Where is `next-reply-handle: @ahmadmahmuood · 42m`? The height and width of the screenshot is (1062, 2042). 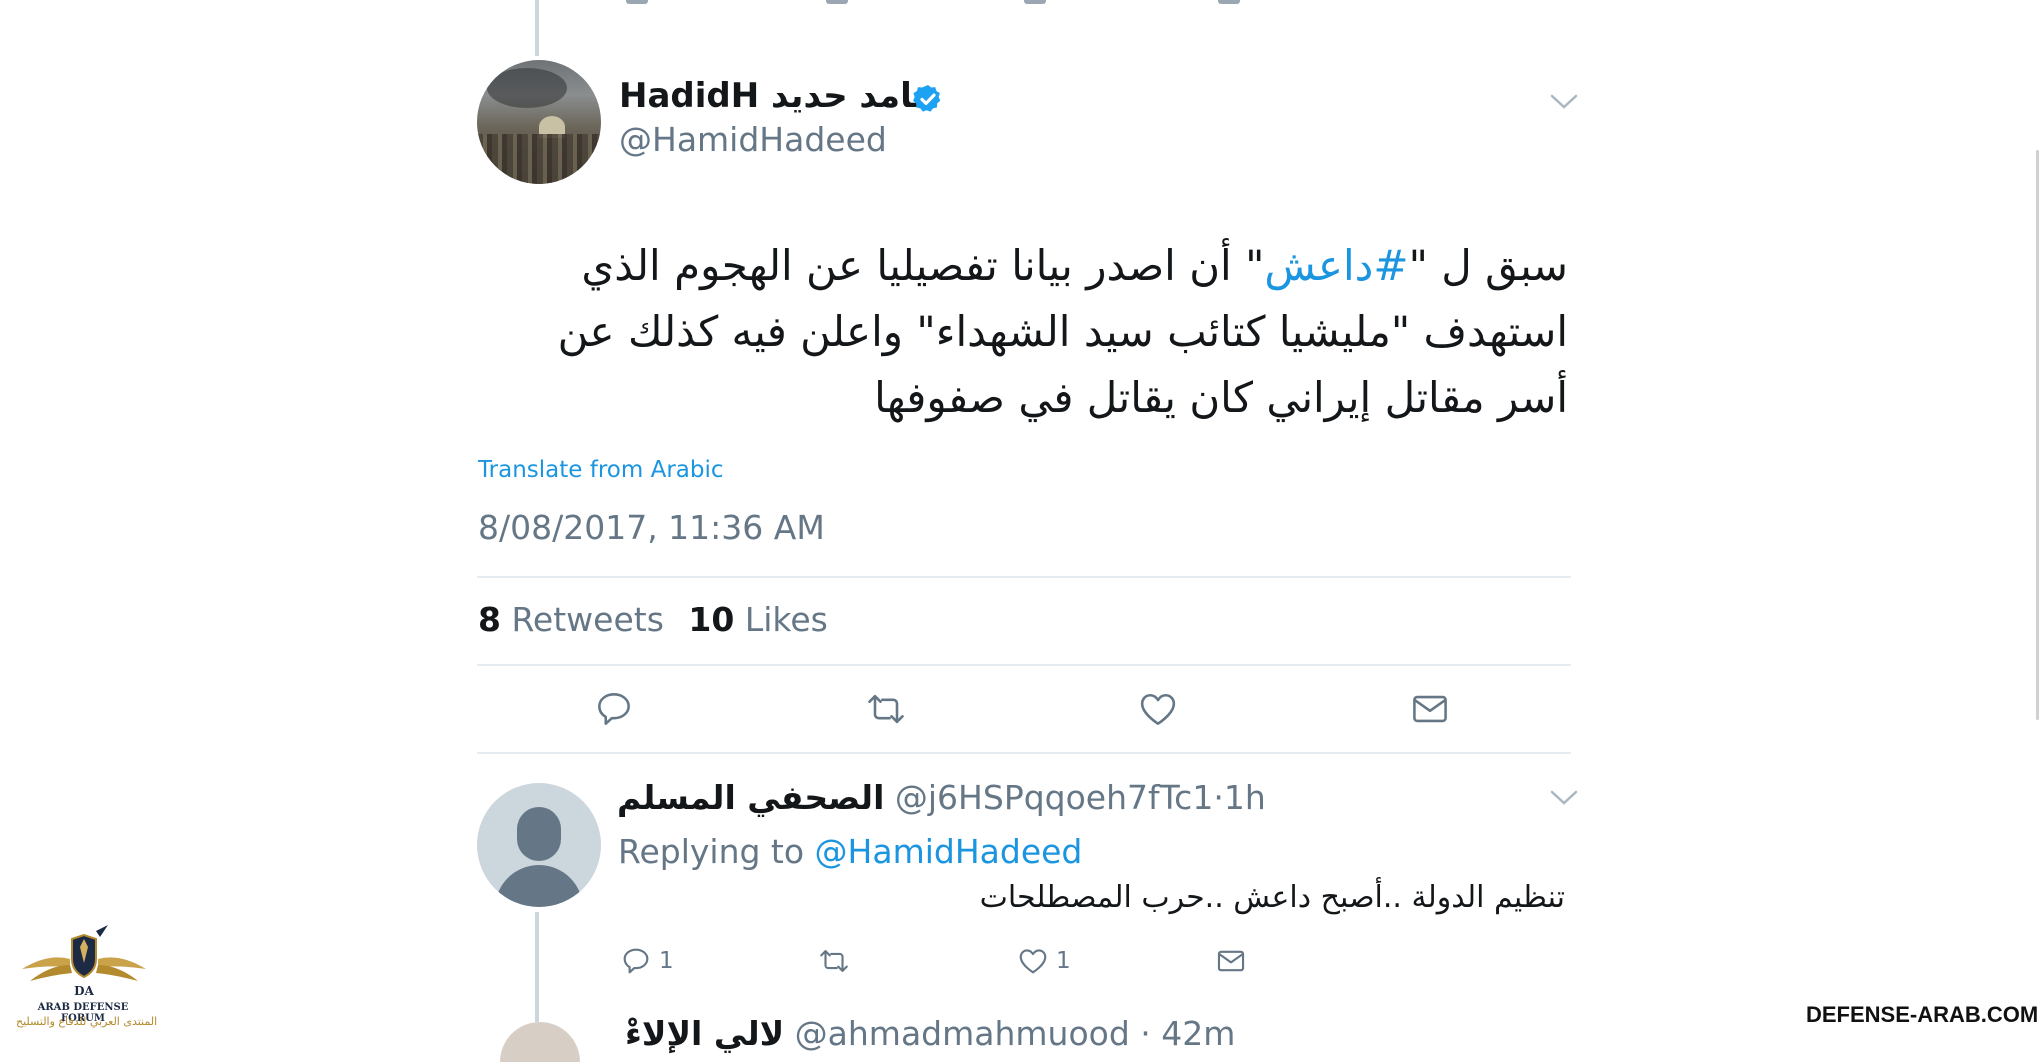 next-reply-handle: @ahmadmahmuood · 42m is located at coordinates (1015, 1033).